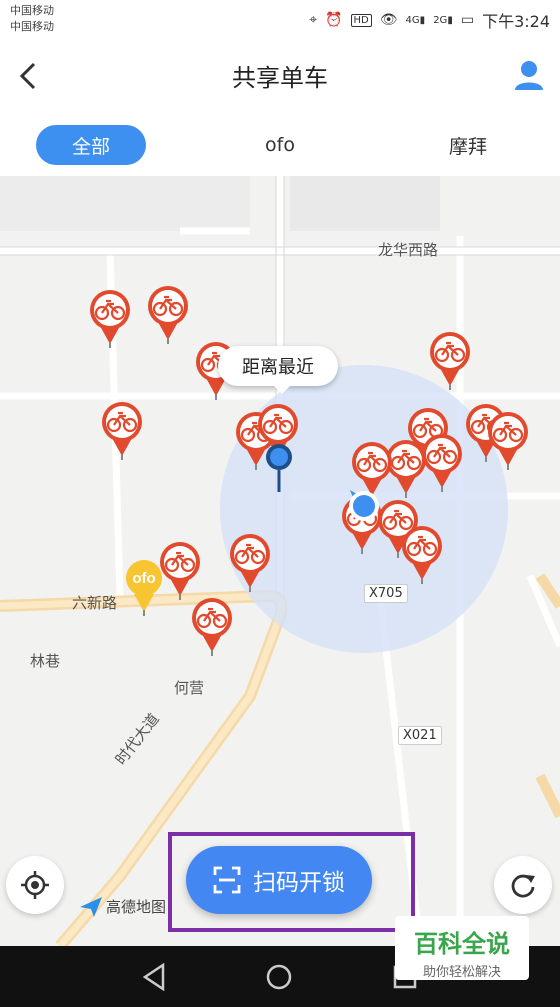  I want to click on signal-2g-icon: 2G▮, so click(443, 20).